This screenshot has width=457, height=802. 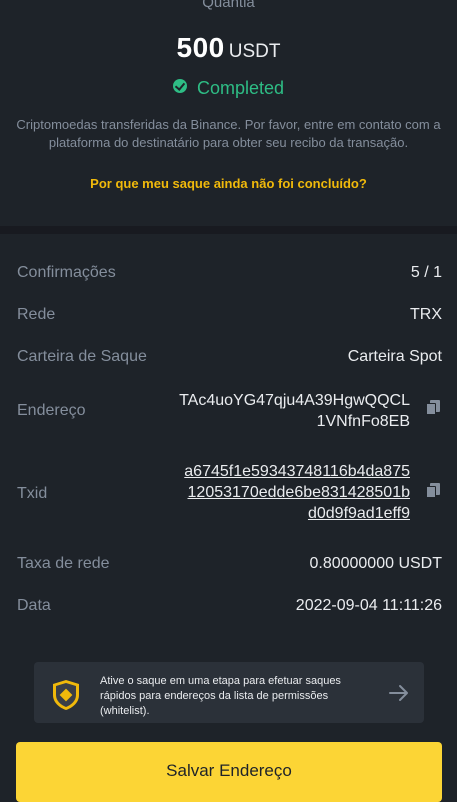 What do you see at coordinates (294, 400) in the screenshot?
I see `address-line: TAc4uoYG47qju4A39HgwQQCL` at bounding box center [294, 400].